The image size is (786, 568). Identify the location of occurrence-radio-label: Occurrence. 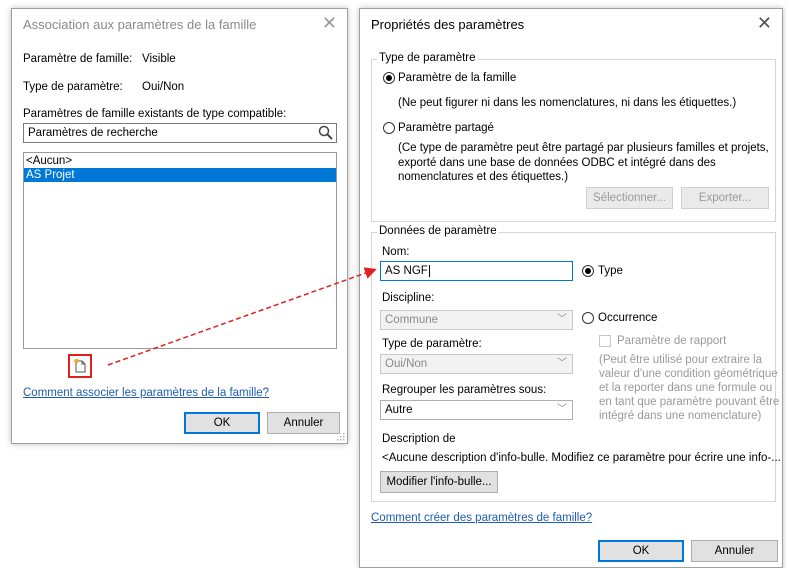
(628, 318).